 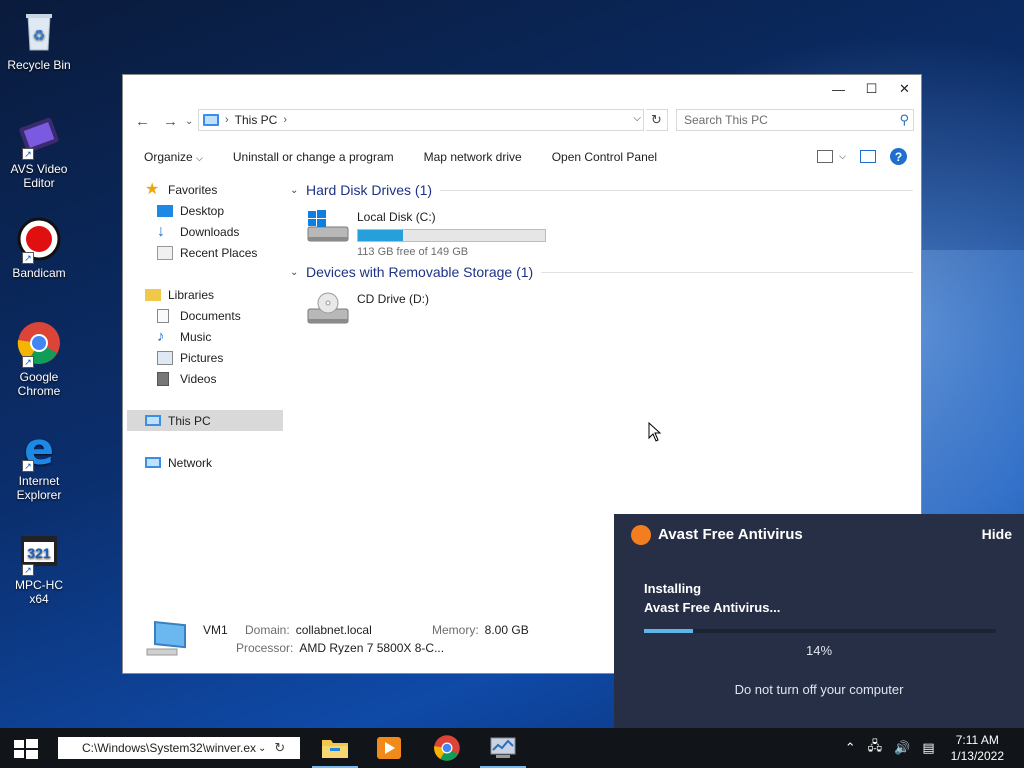 I want to click on windows-logo-icon, so click(x=26, y=749).